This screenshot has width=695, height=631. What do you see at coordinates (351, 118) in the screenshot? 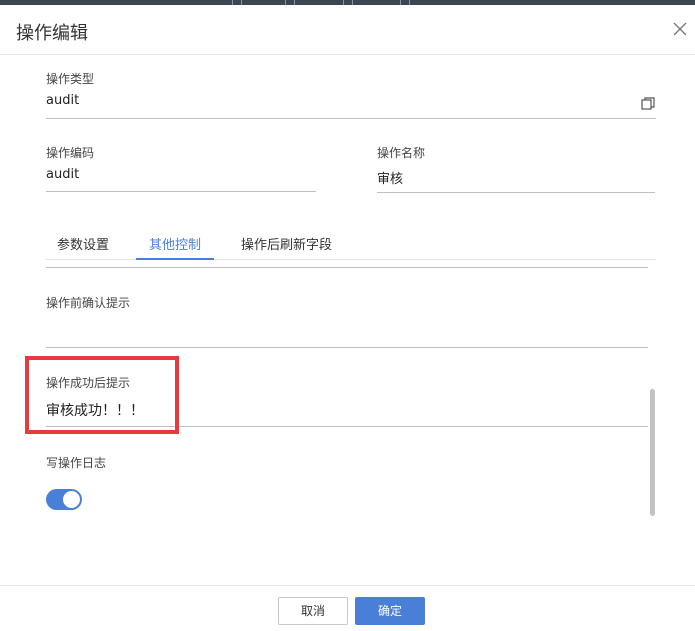
I see `op-type-underline` at bounding box center [351, 118].